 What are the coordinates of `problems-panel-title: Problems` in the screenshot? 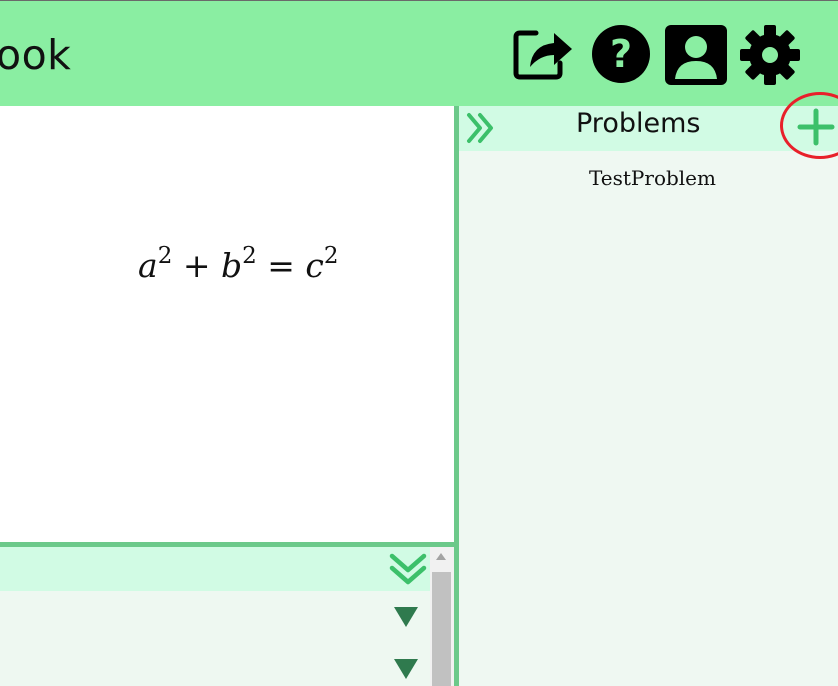 It's located at (638, 123).